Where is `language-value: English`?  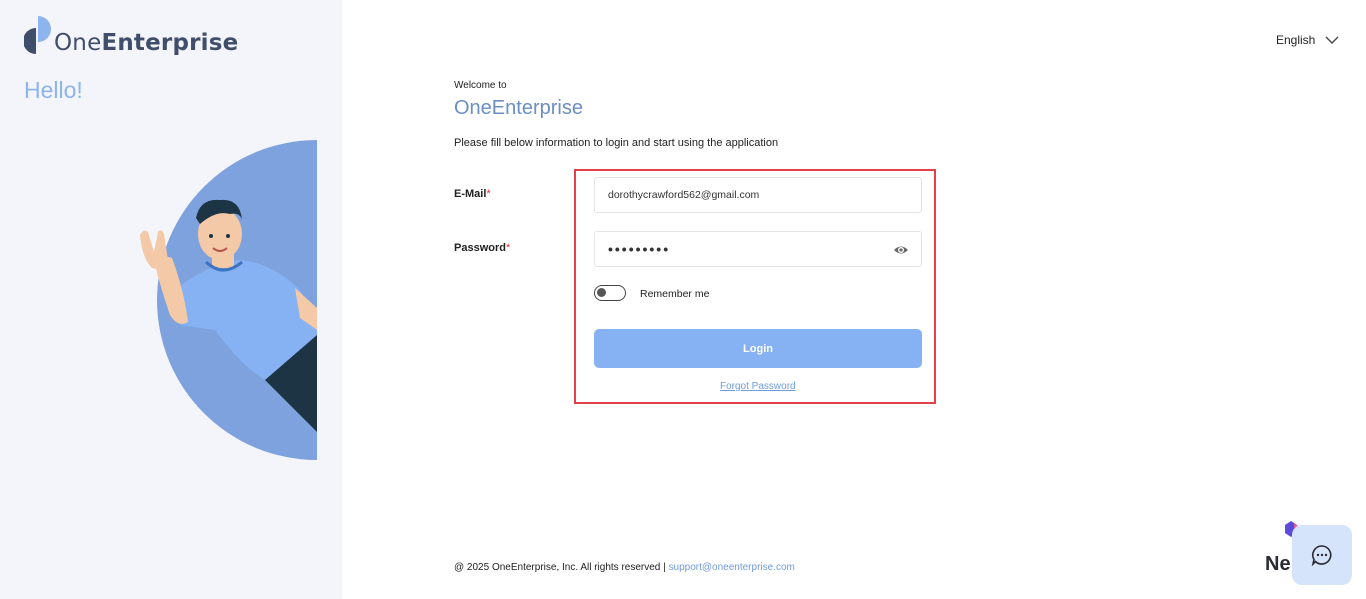 language-value: English is located at coordinates (1296, 40).